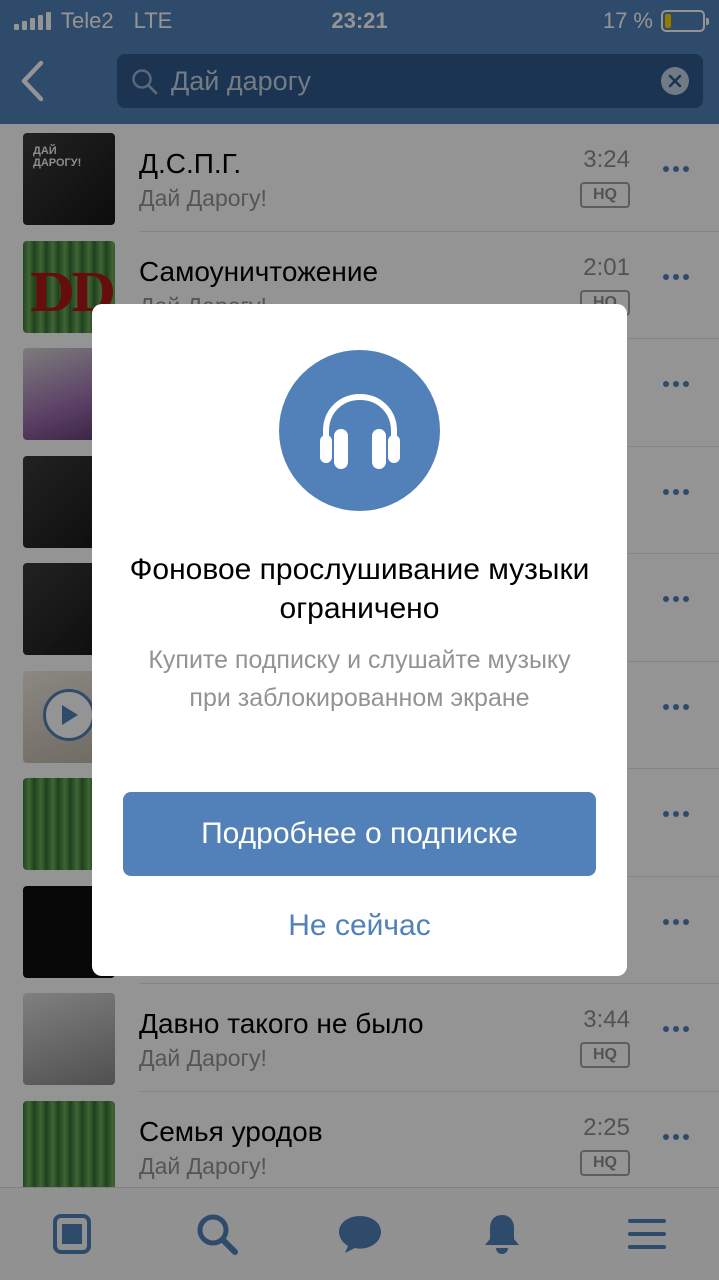 The image size is (719, 1280). I want to click on not-now-button: Не сейчас, so click(359, 926).